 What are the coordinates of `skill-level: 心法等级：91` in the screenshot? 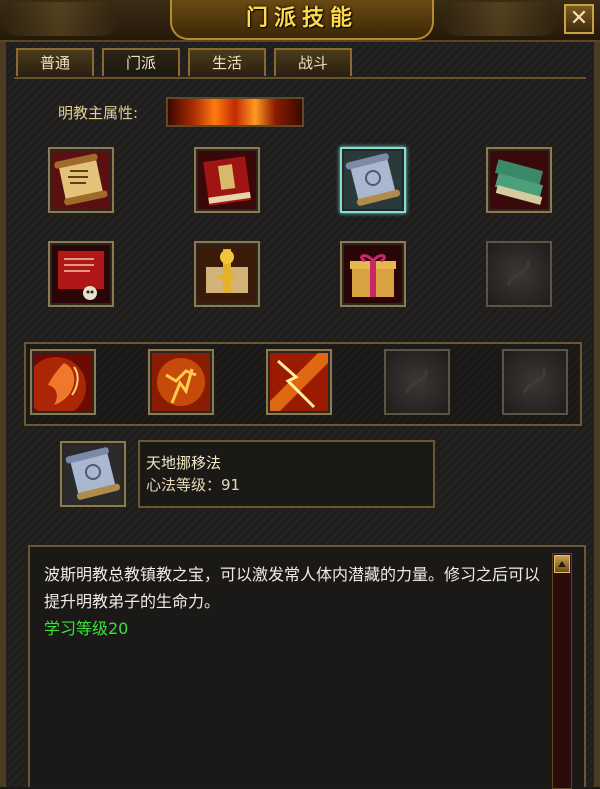 It's located at (193, 485).